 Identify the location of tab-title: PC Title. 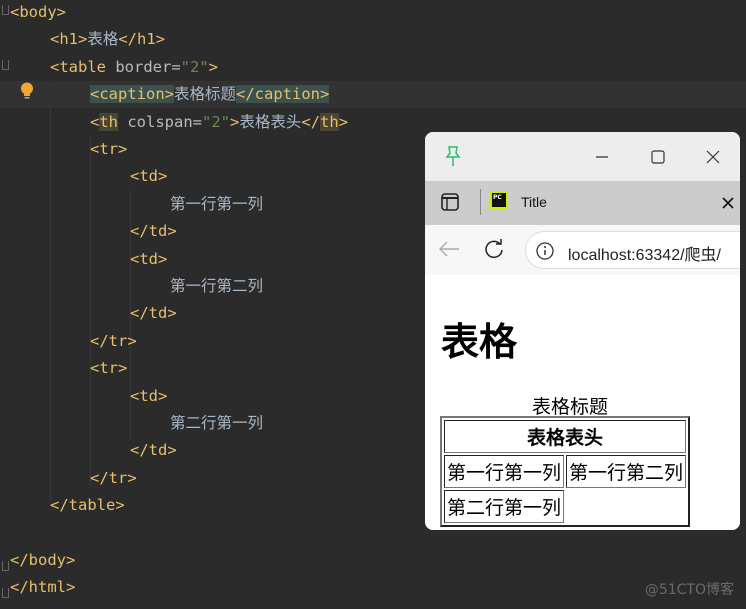
(612, 203).